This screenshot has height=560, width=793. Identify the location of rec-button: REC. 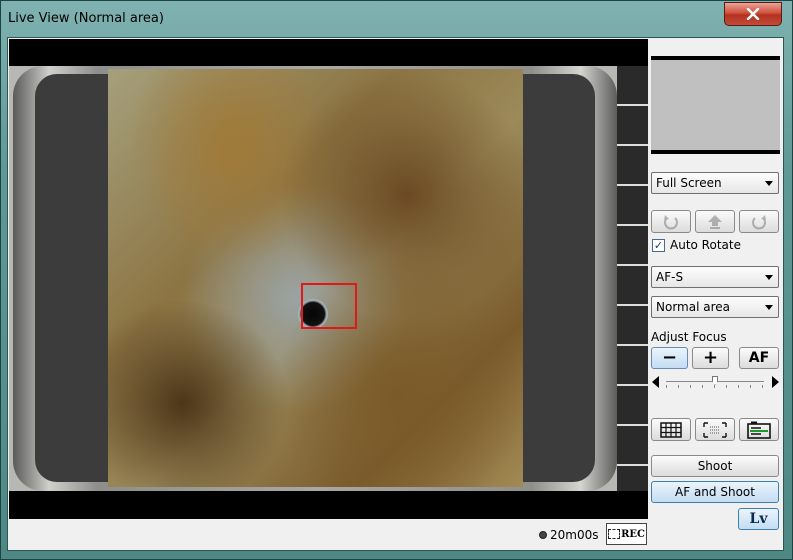
(626, 534).